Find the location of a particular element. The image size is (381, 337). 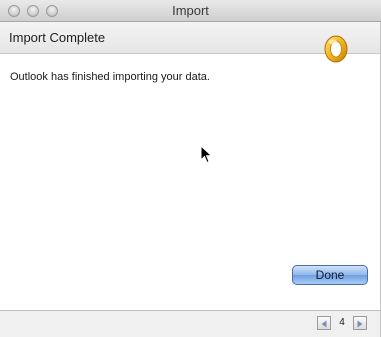

next-page-button is located at coordinates (360, 323).